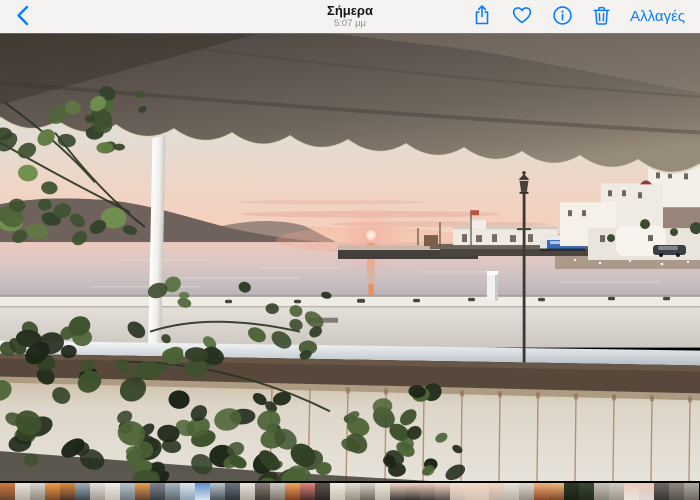 This screenshot has width=700, height=500. I want to click on share-icon, so click(482, 16).